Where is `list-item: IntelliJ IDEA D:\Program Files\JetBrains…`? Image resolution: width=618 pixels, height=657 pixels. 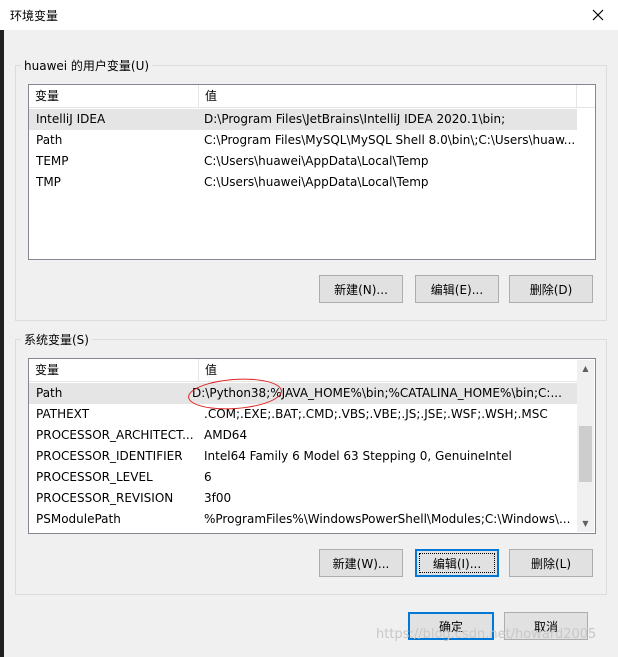 list-item: IntelliJ IDEA D:\Program Files\JetBrains… is located at coordinates (303, 119).